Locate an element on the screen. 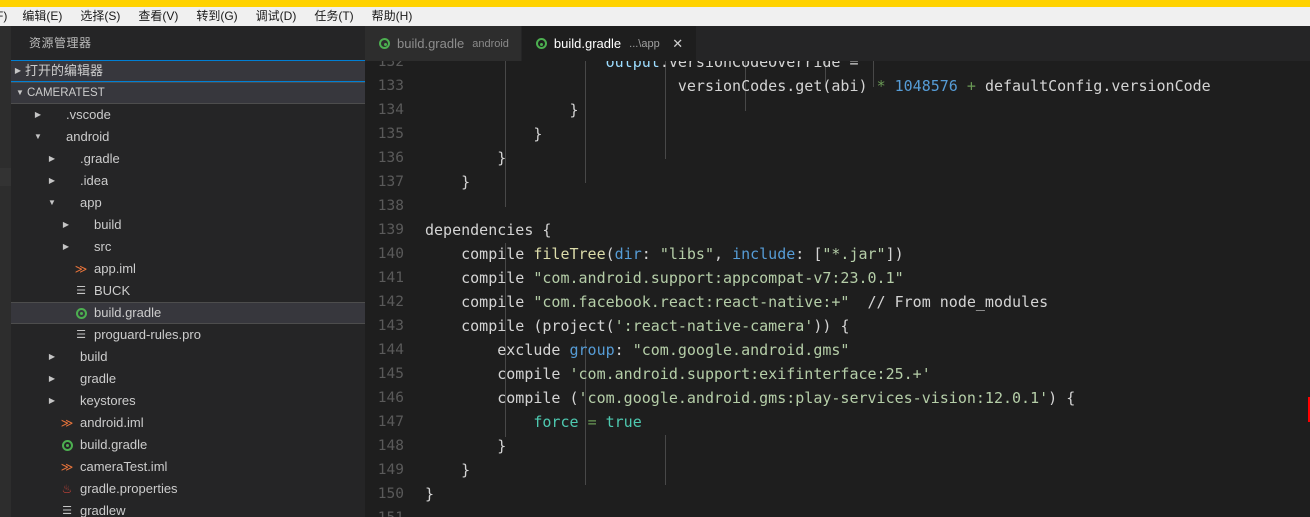 The width and height of the screenshot is (1310, 517). line-number: 147 is located at coordinates (390, 422).